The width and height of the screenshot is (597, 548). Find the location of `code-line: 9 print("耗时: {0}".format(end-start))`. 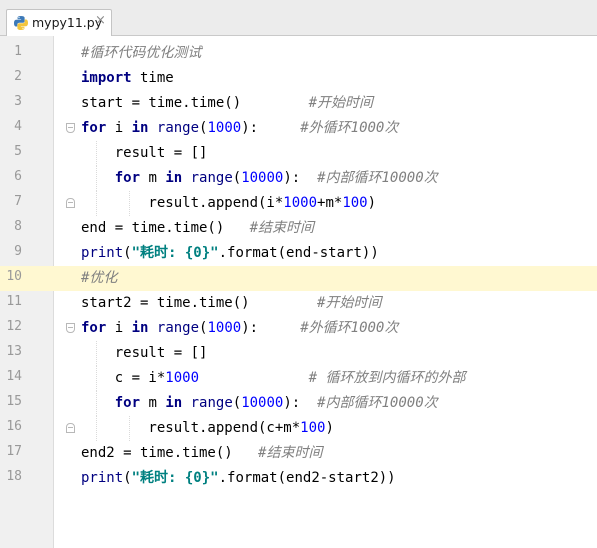

code-line: 9 print("耗时: {0}".format(end-start)) is located at coordinates (298, 253).